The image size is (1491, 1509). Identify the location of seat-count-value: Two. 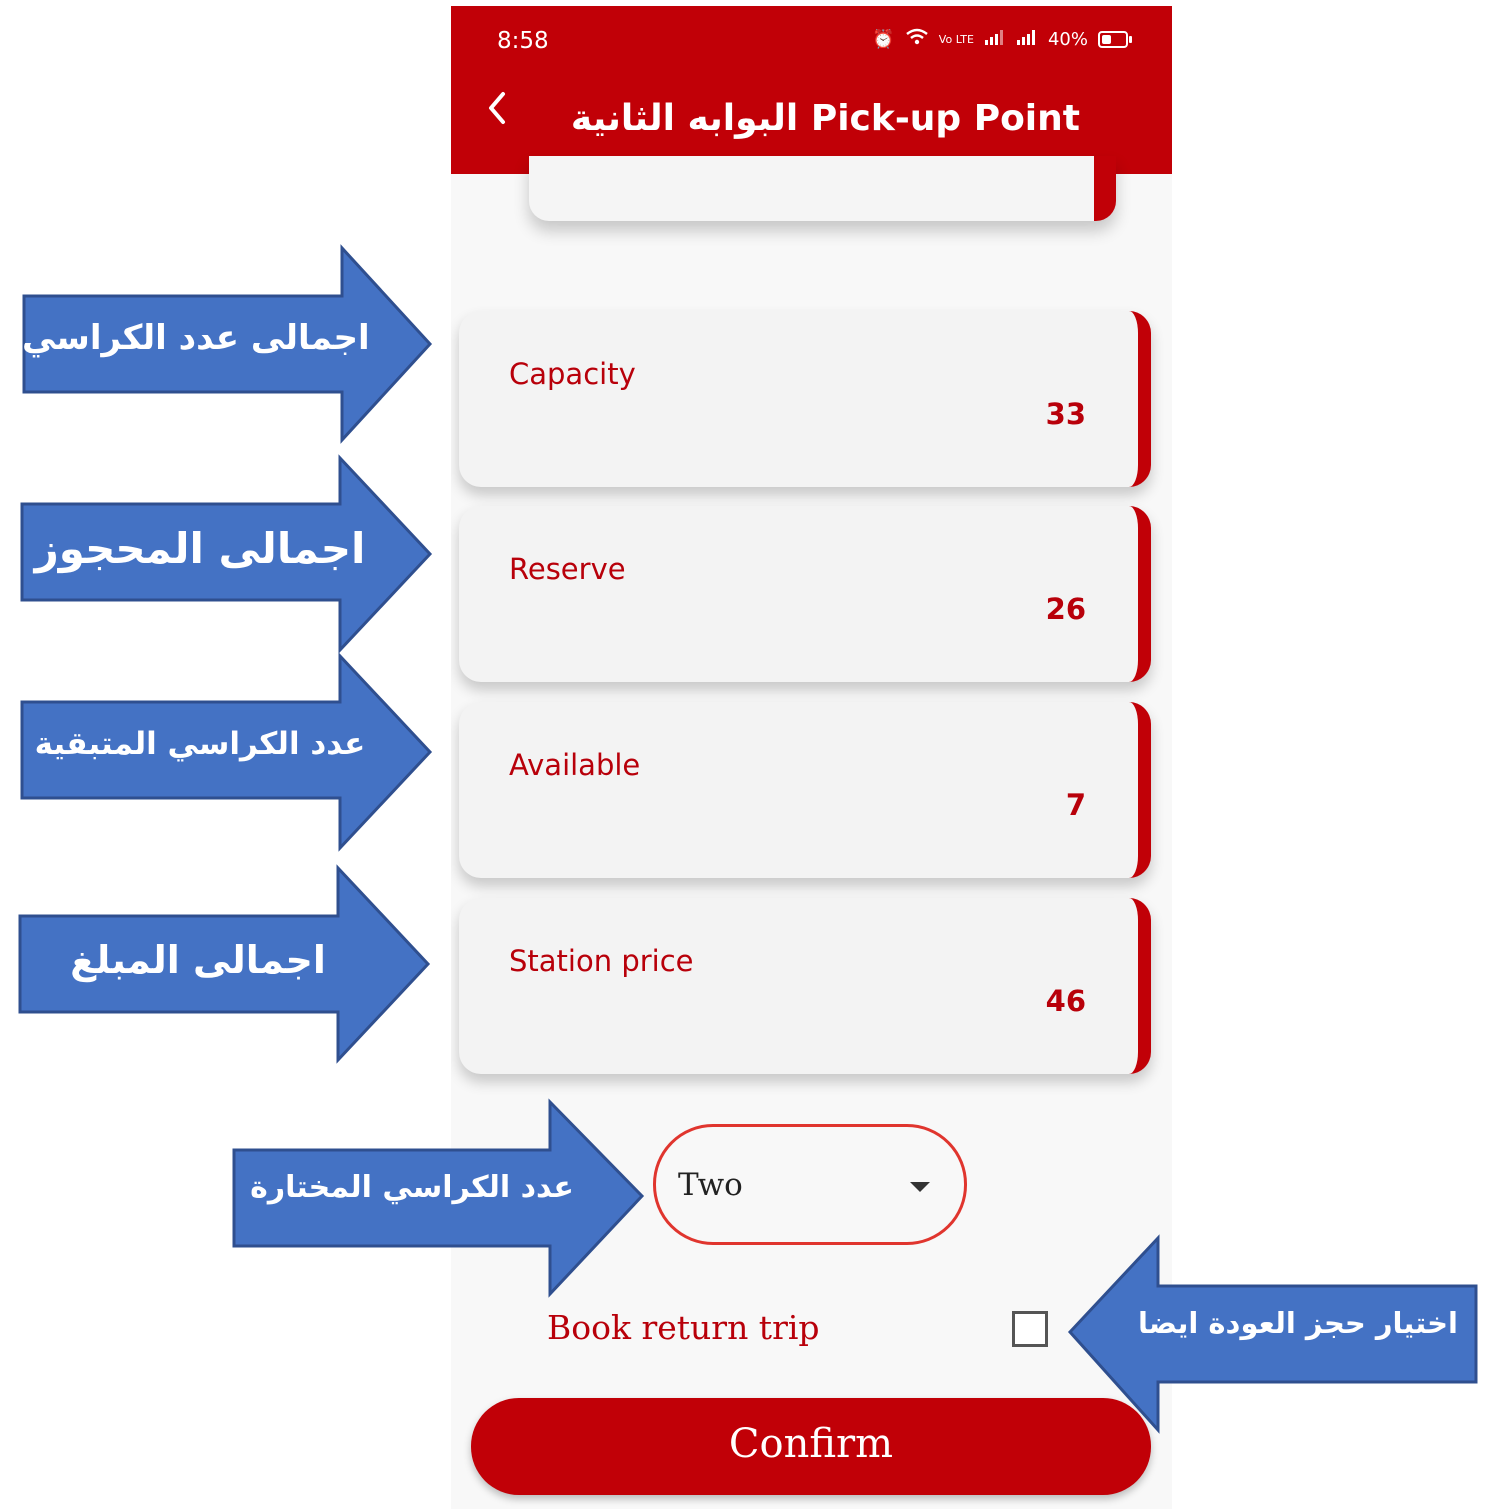
(710, 1185).